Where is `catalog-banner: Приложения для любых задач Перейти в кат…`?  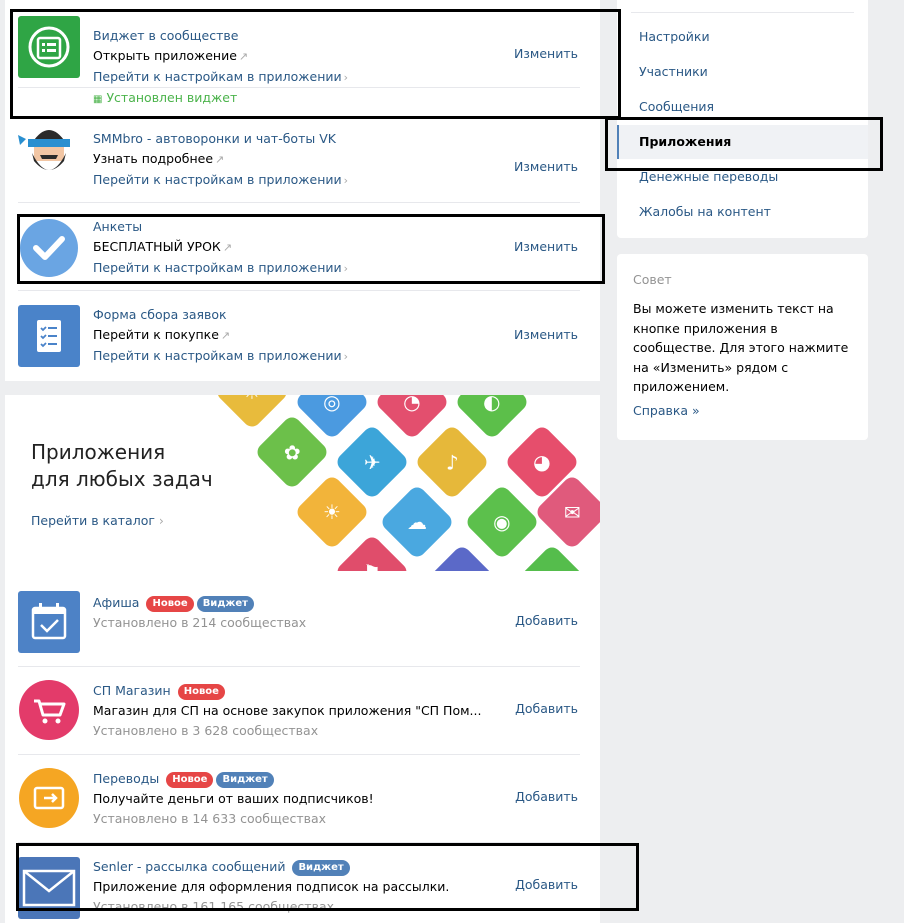
catalog-banner: Приложения для любых задач Перейти в кат… is located at coordinates (302, 483).